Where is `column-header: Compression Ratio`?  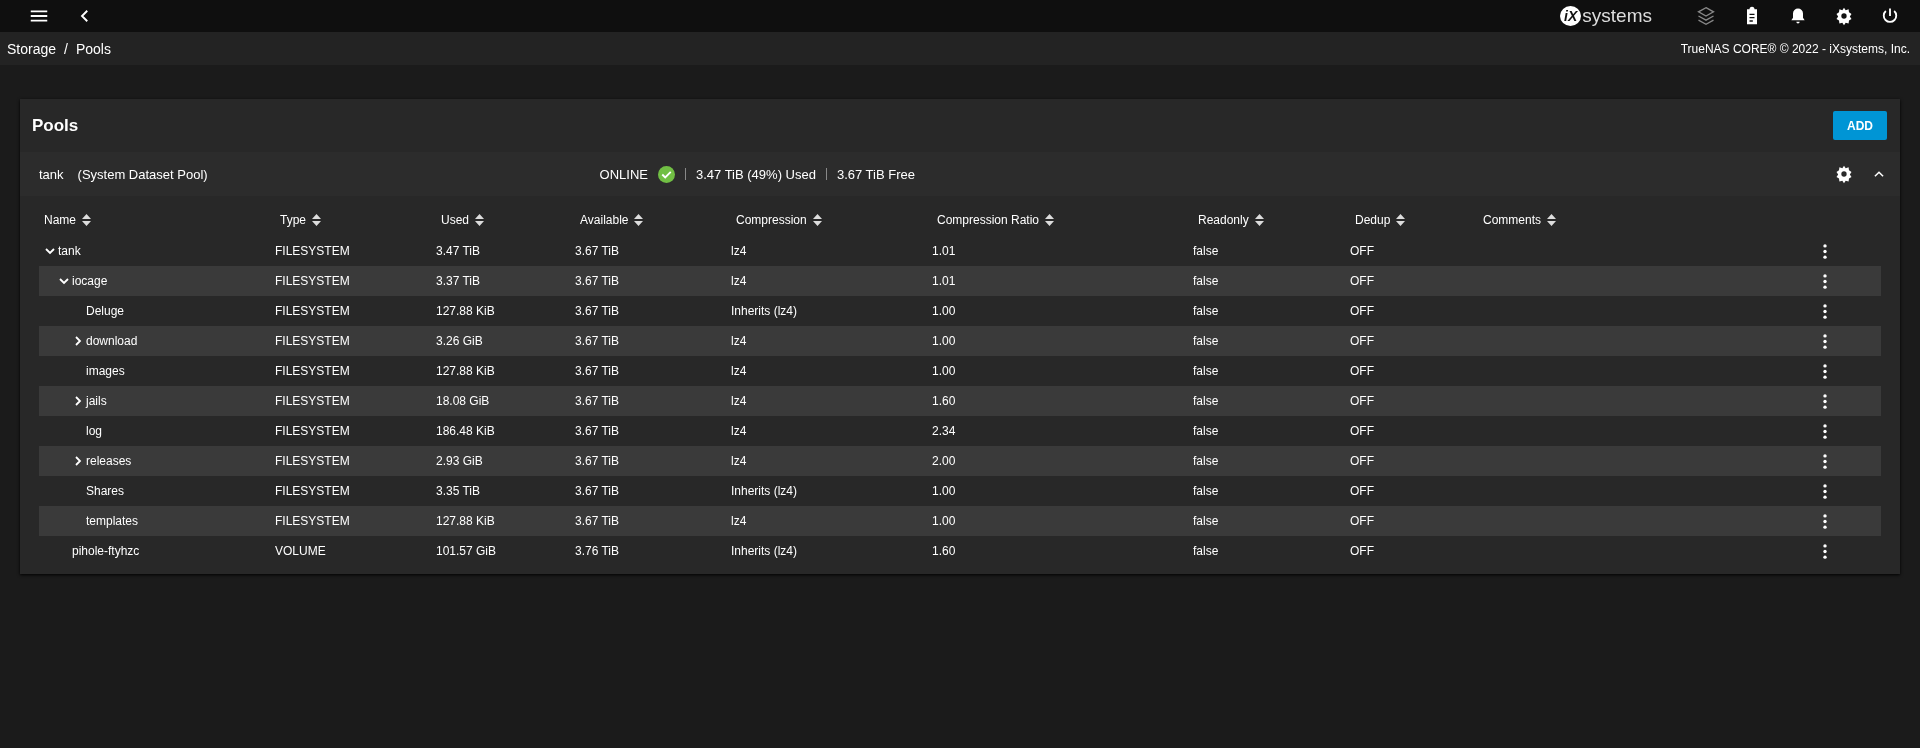 column-header: Compression Ratio is located at coordinates (1062, 220).